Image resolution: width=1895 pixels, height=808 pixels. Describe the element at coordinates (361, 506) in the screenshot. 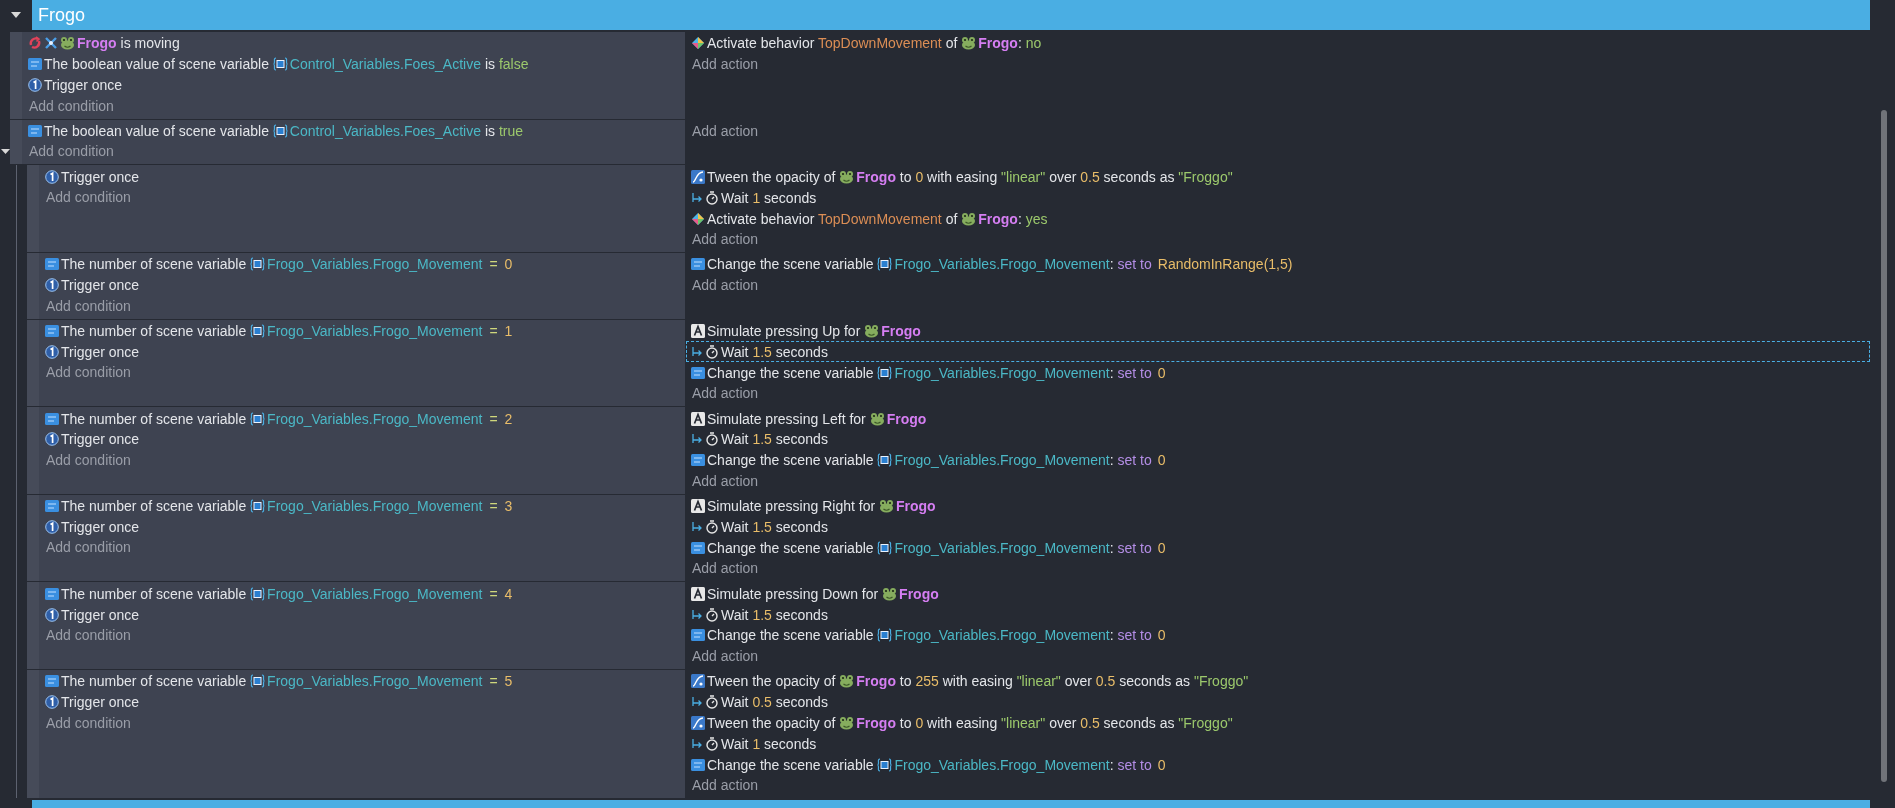

I see `condition-line: The number of scene variable Frogo_Variables.Frogo_Movement = 3` at that location.